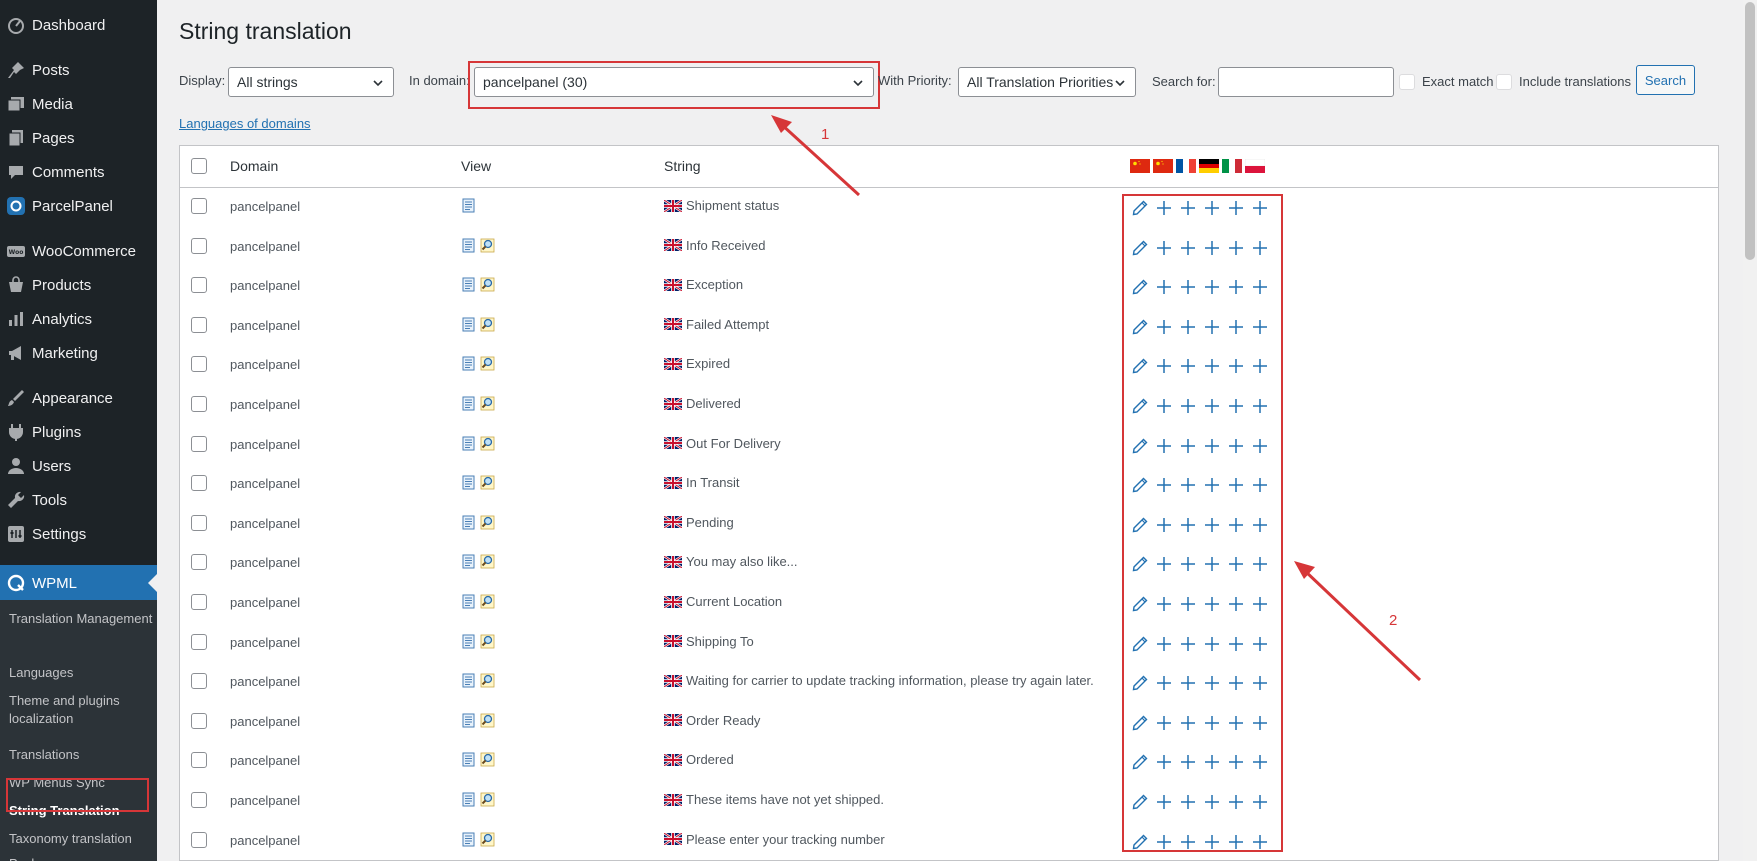 The height and width of the screenshot is (861, 1757). I want to click on include-translations-checkbox, so click(1504, 82).